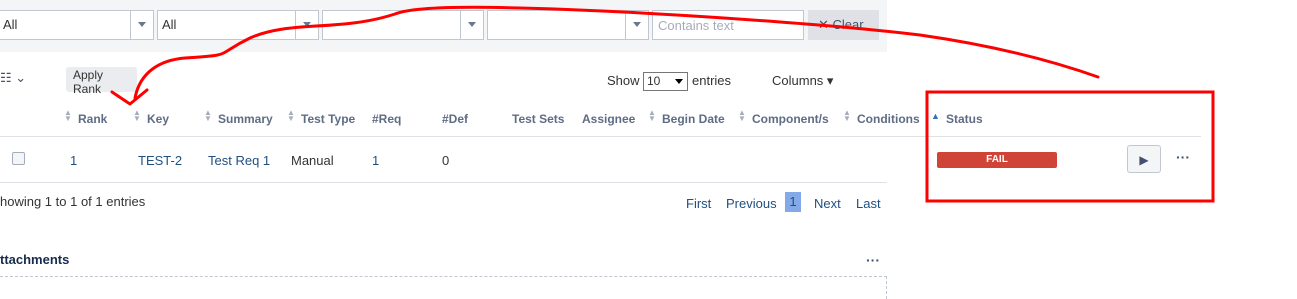 The width and height of the screenshot is (1297, 299). Describe the element at coordinates (129, 97) in the screenshot. I see `annotation-arrowhead` at that location.